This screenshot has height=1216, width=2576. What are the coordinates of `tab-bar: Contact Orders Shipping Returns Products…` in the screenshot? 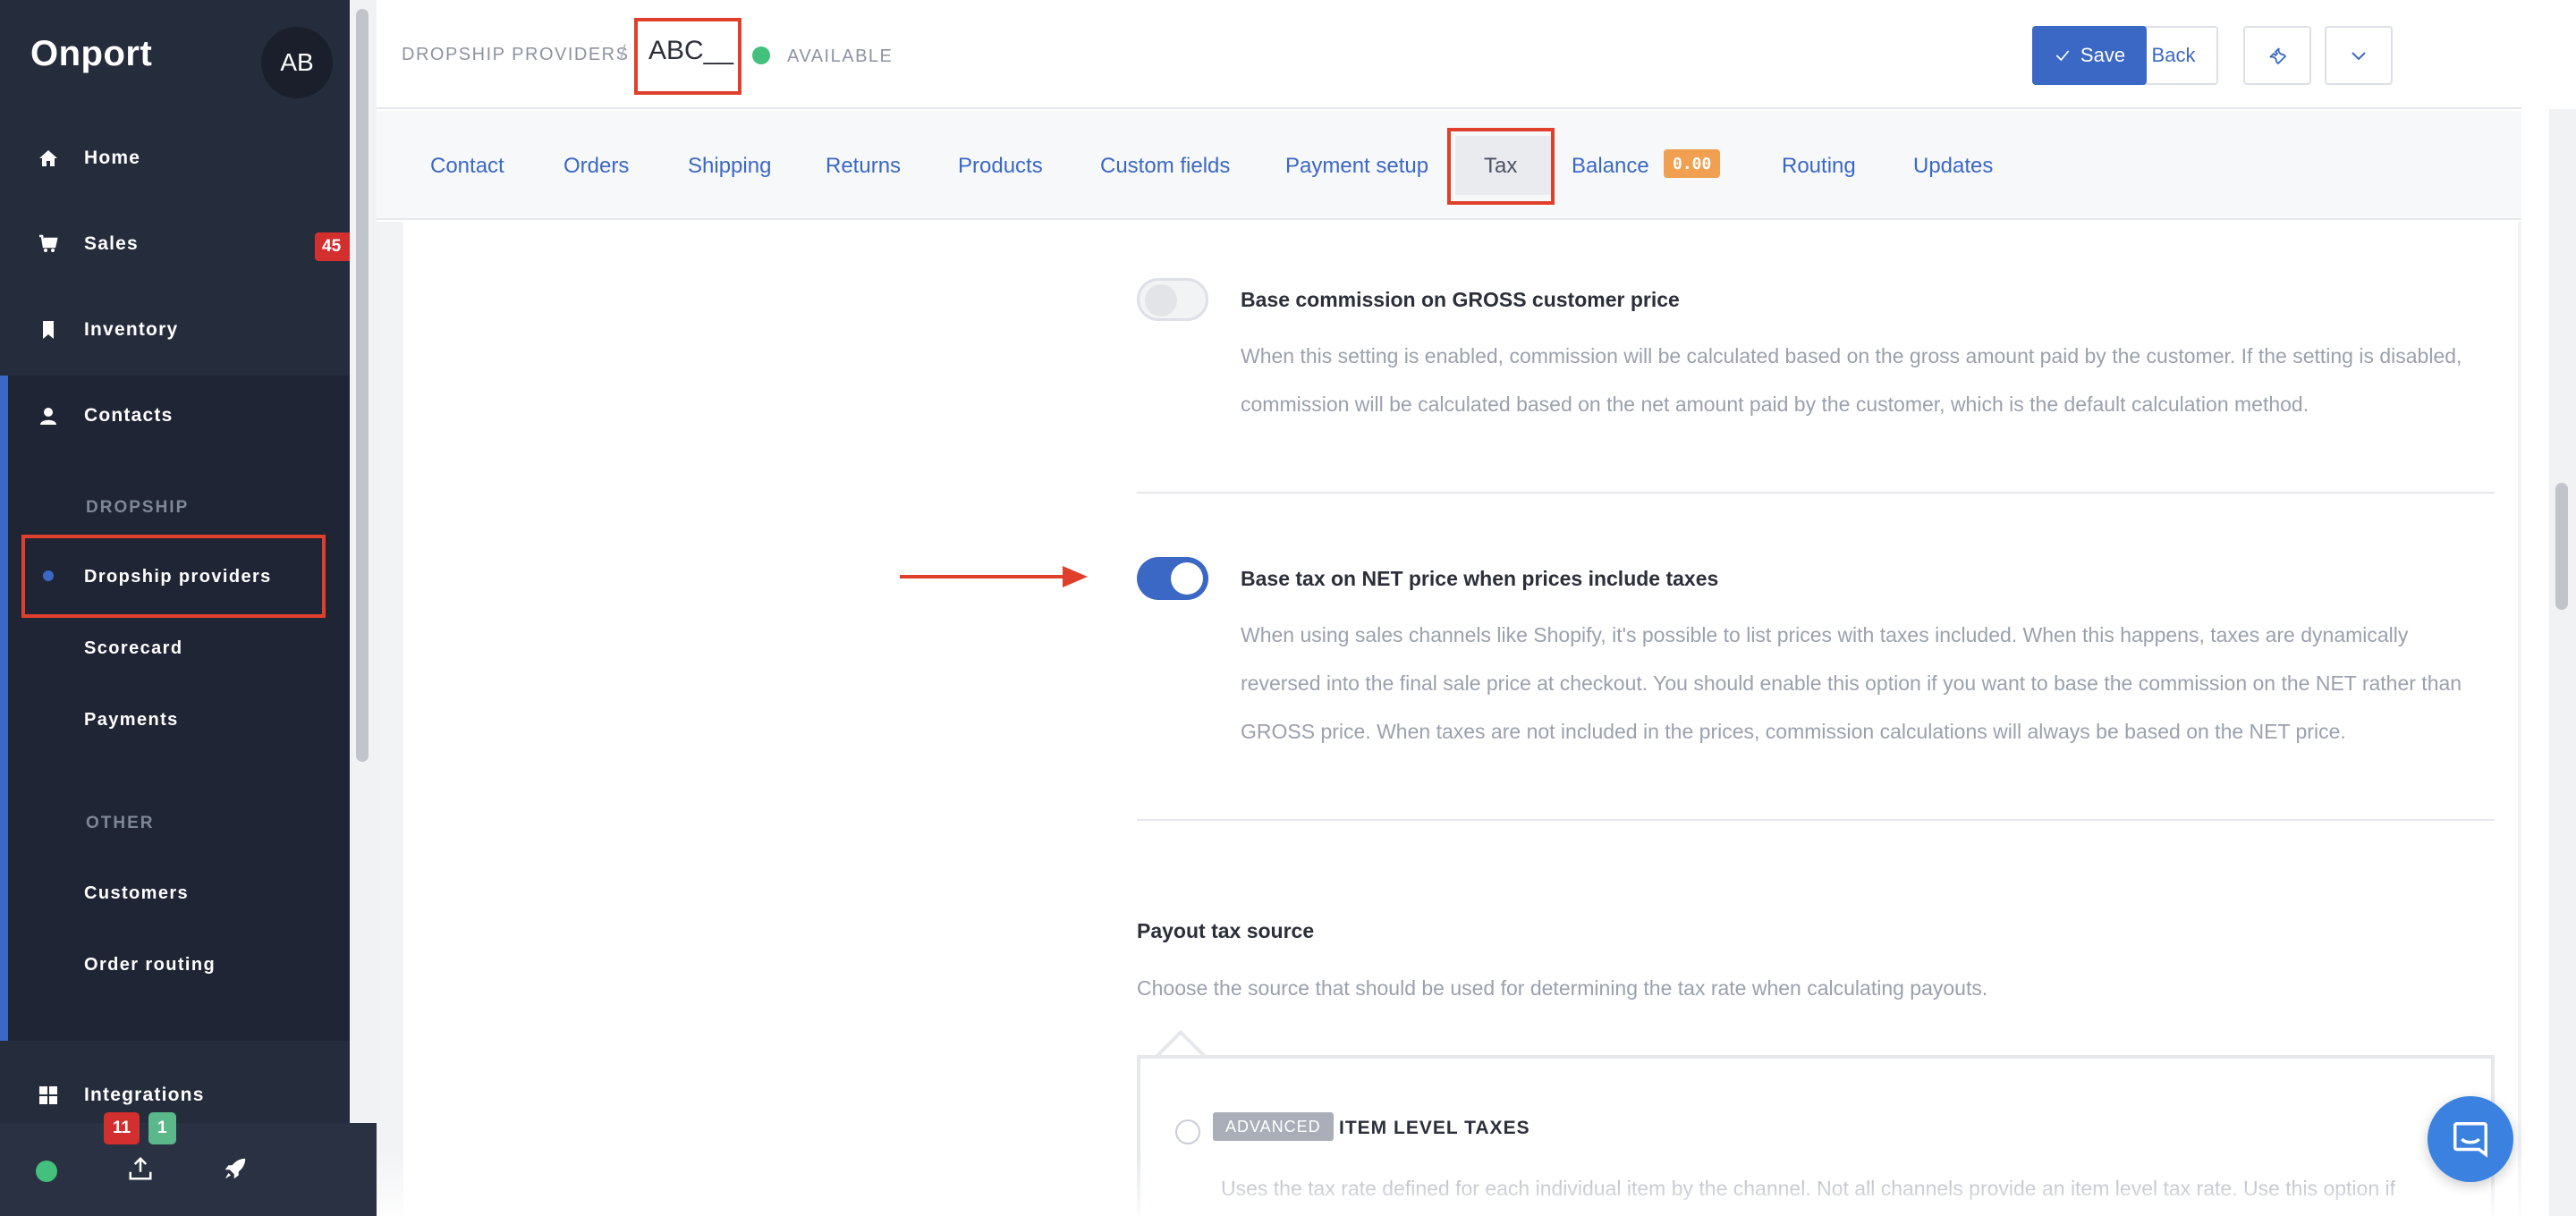 It's located at (1449, 166).